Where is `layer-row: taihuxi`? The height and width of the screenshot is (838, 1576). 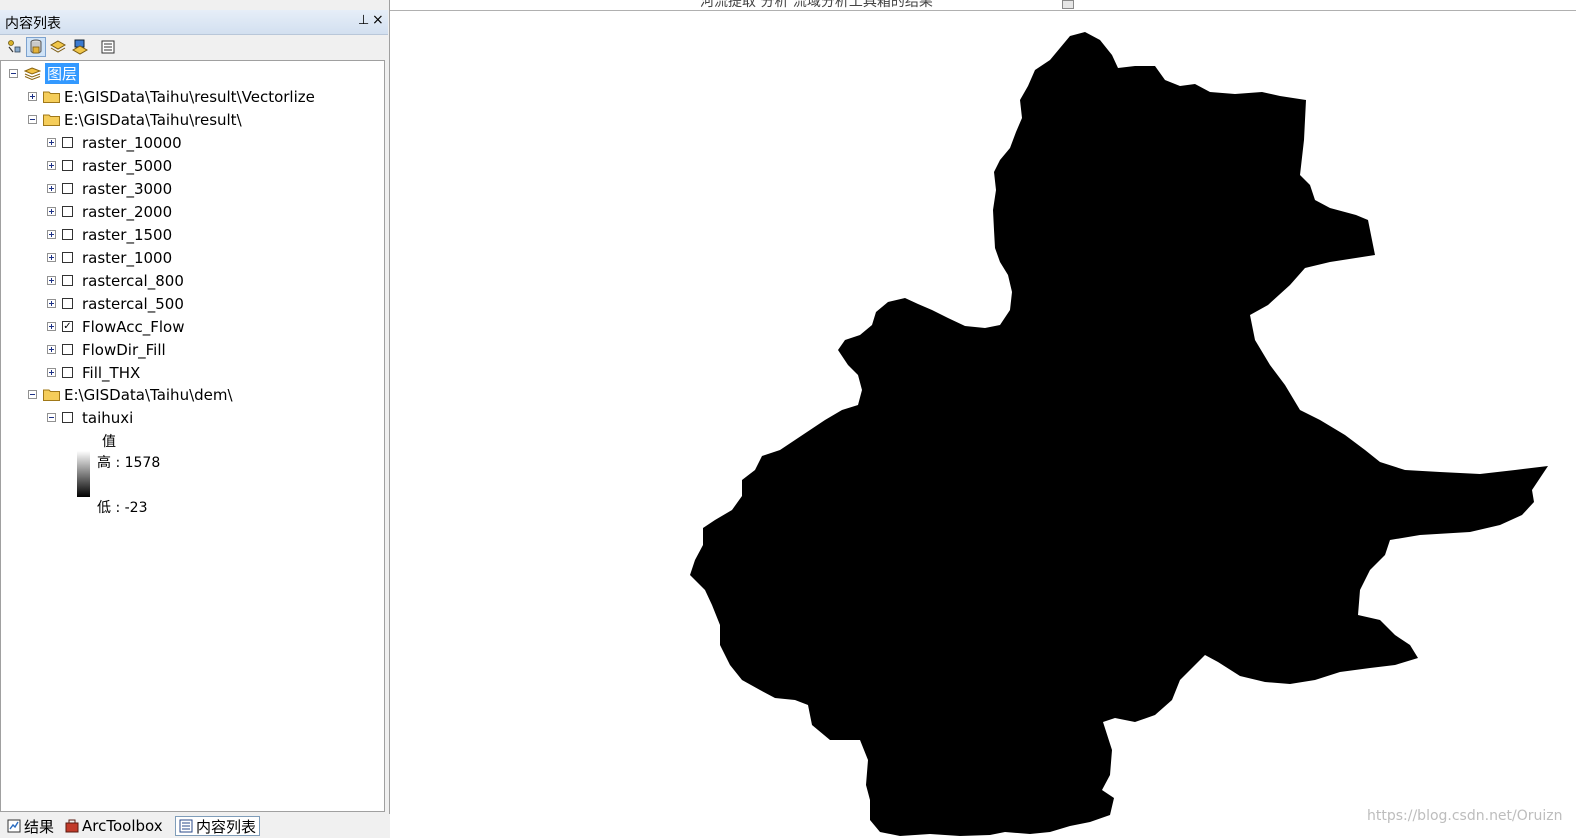
layer-row: taihuxi is located at coordinates (90, 417).